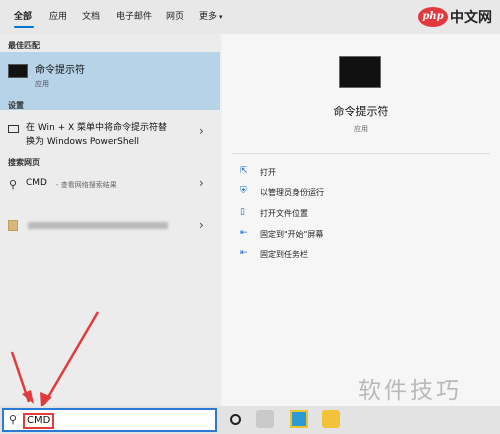  I want to click on taskbar: ⚲ CMD, so click(250, 420).